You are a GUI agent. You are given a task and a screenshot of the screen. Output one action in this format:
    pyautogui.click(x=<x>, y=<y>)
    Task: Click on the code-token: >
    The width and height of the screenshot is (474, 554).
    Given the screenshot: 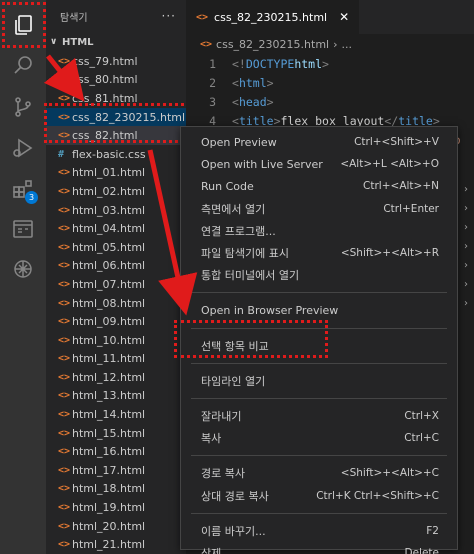 What is the action you would take?
    pyautogui.click(x=325, y=63)
    